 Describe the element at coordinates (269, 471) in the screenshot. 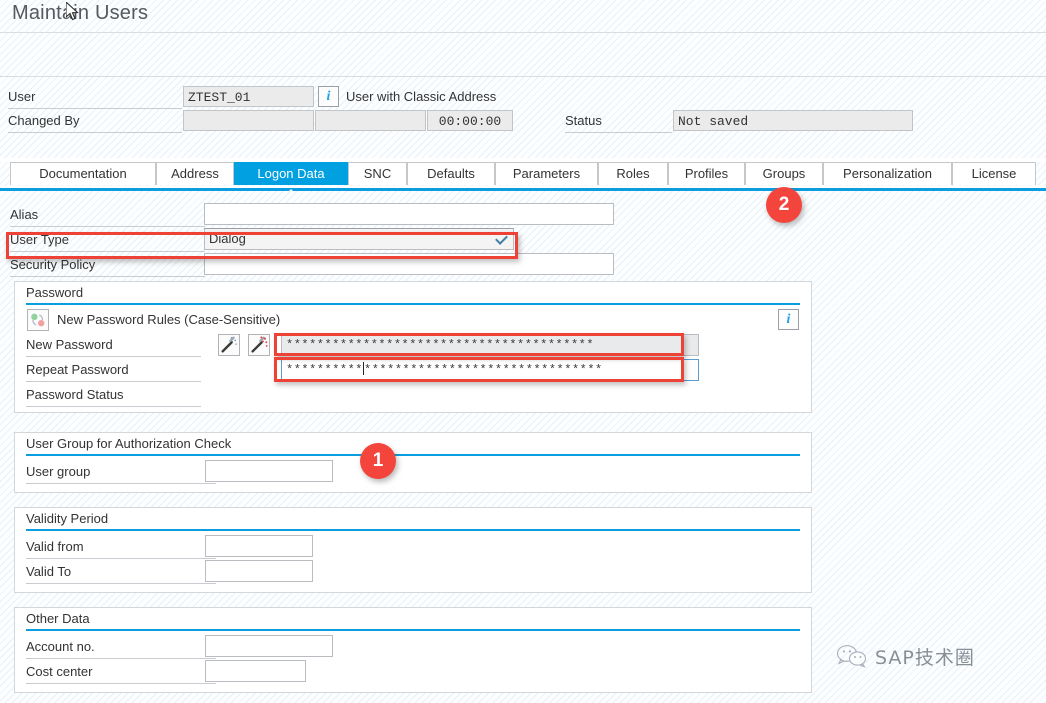

I see `user-group-input` at that location.